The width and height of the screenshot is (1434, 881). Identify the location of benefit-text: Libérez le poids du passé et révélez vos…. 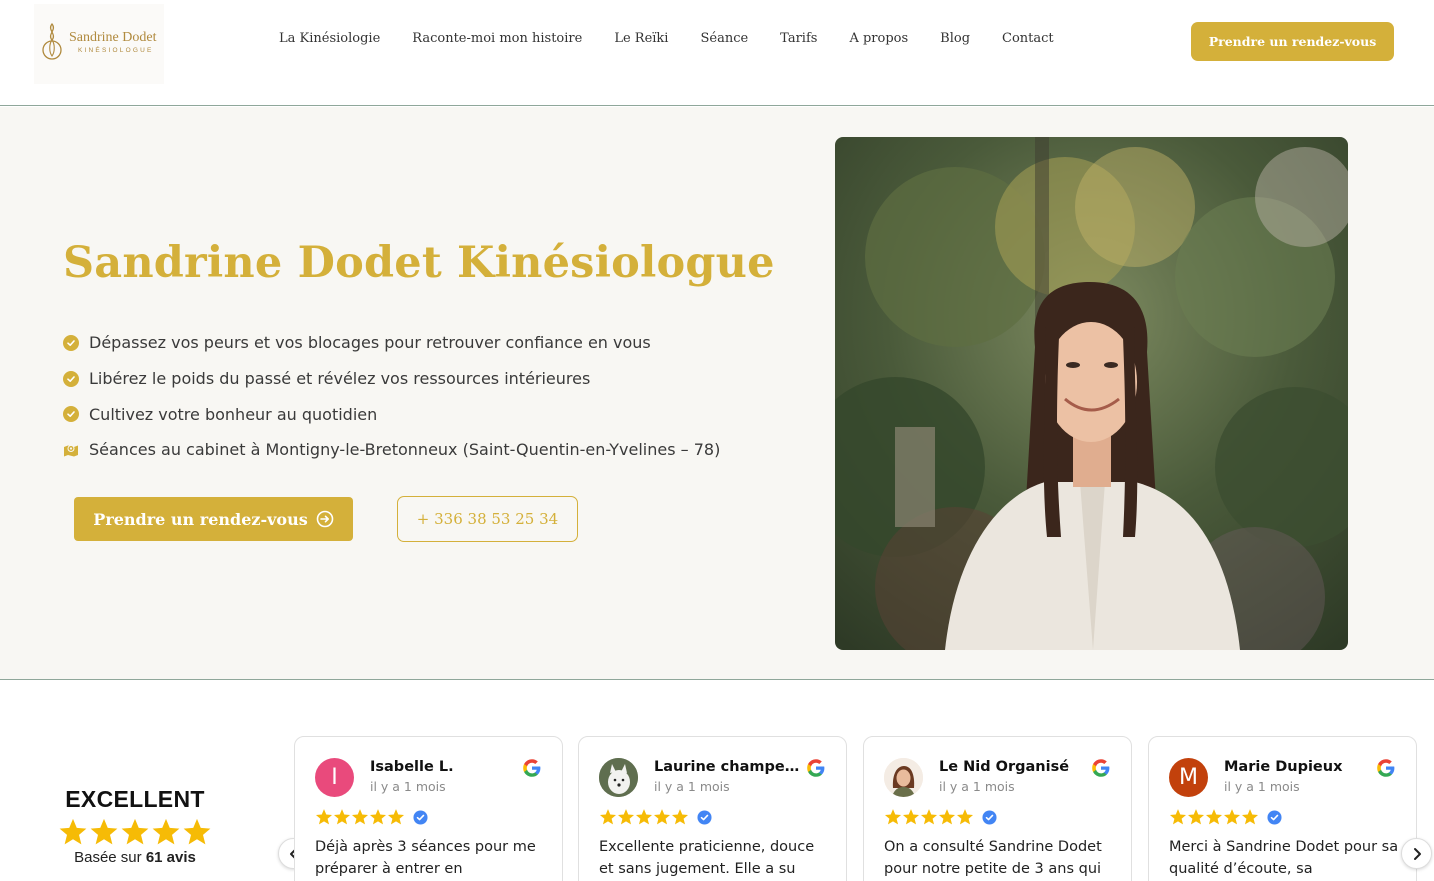
(340, 379).